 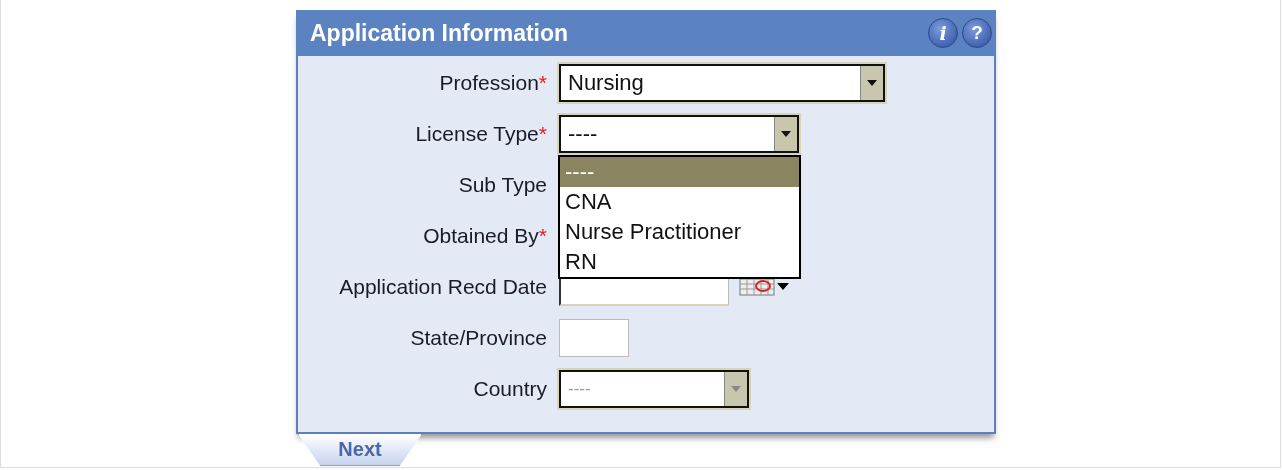 I want to click on dropdown-option: CNA, so click(x=679, y=201).